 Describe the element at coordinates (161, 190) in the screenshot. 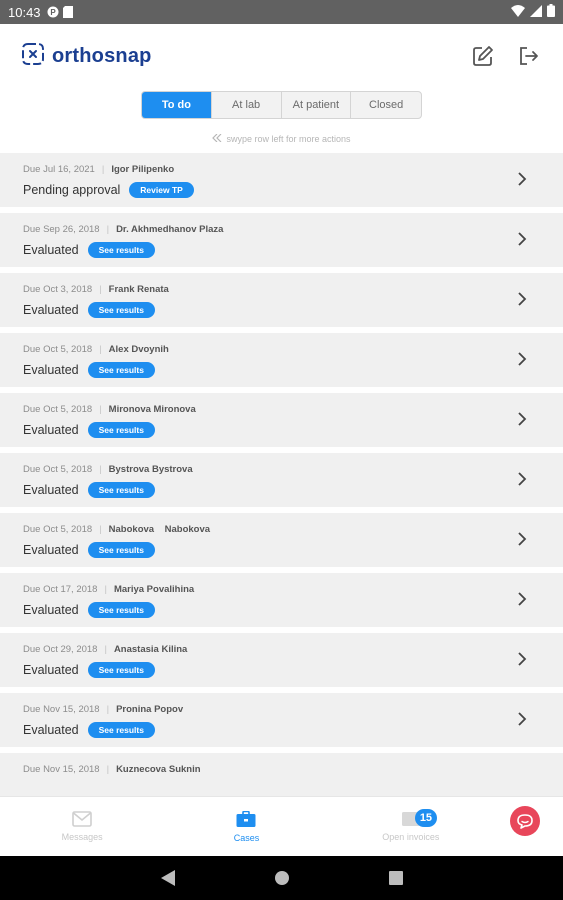

I see `review-tp-button: Review TP` at that location.